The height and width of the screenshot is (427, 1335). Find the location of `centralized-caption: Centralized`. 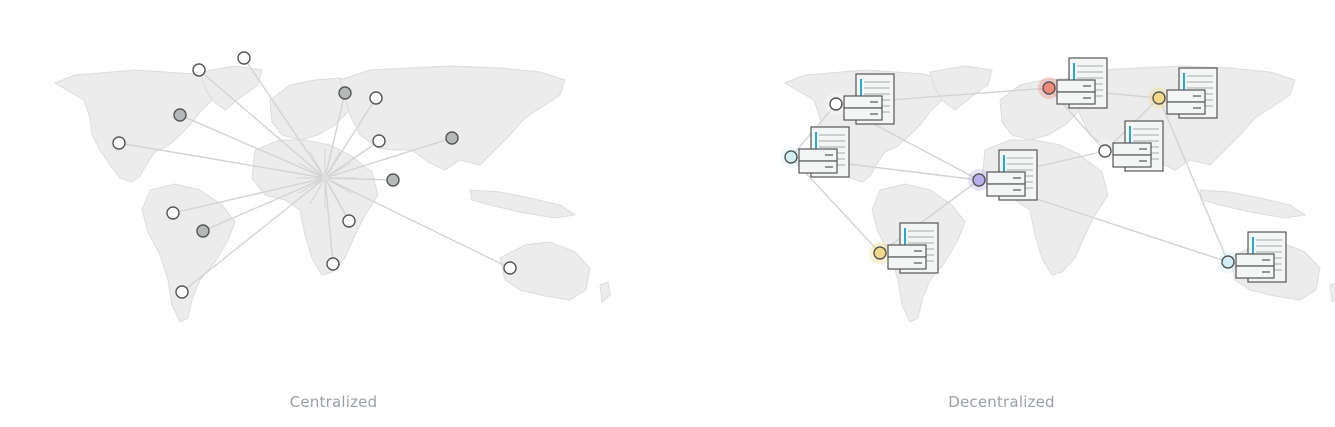

centralized-caption: Centralized is located at coordinates (333, 402).